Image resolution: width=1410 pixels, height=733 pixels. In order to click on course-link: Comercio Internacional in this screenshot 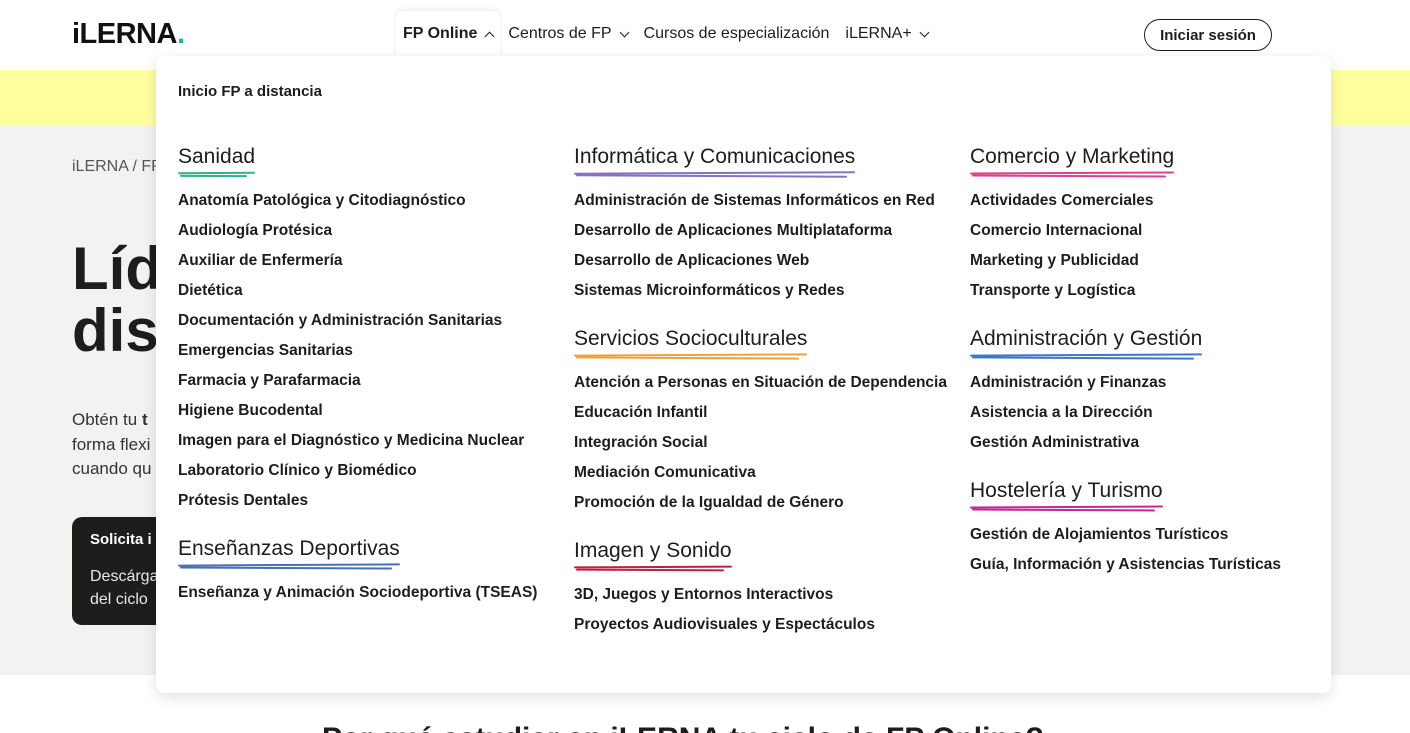, I will do `click(1125, 231)`.